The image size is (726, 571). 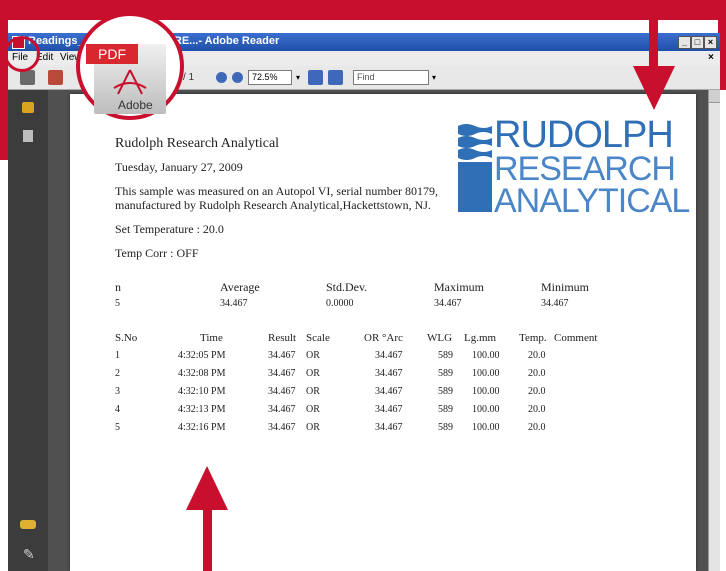 I want to click on find-input: Find, so click(x=391, y=77).